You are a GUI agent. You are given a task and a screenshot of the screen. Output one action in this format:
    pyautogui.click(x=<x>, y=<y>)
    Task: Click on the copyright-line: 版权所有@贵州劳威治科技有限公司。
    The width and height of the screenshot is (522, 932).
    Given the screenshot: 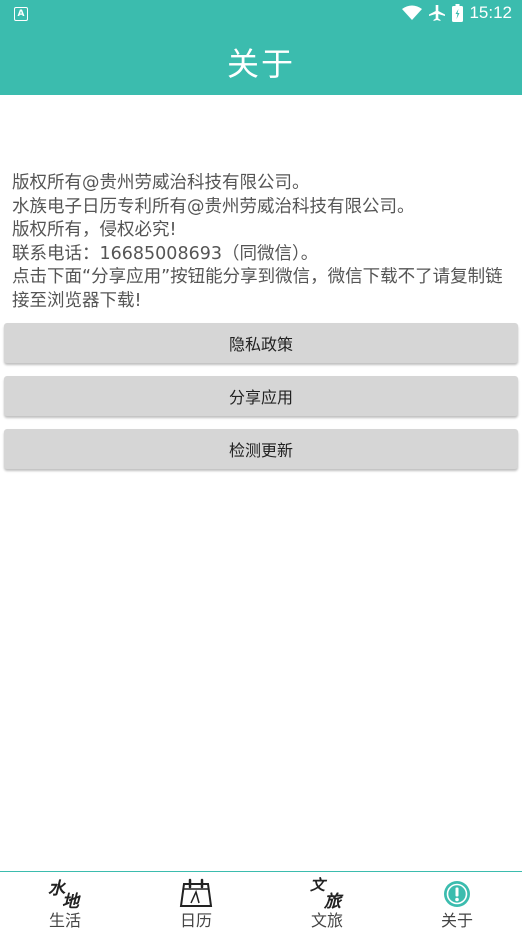 What is the action you would take?
    pyautogui.click(x=161, y=183)
    